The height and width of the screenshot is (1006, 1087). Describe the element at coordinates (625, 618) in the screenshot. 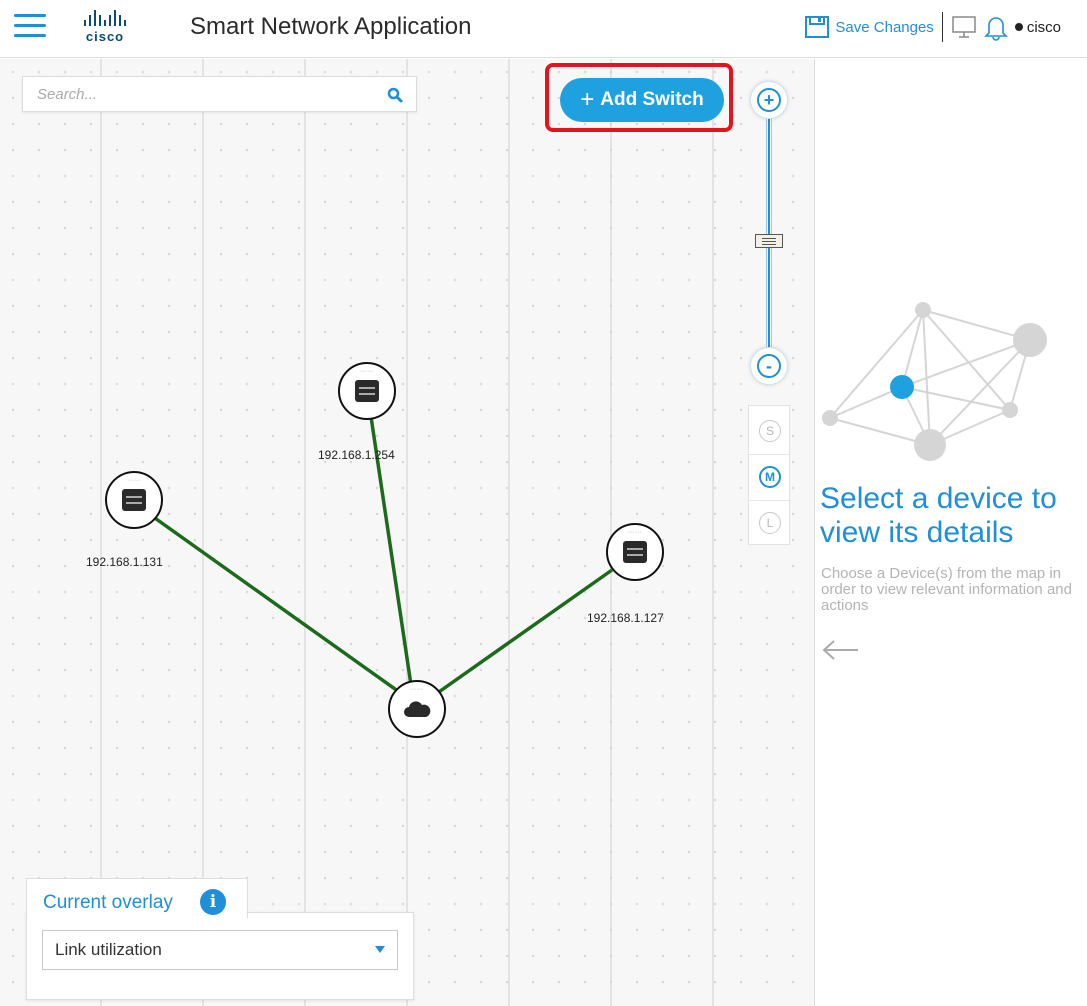

I see `node-label-127: 192.168.1.127` at that location.